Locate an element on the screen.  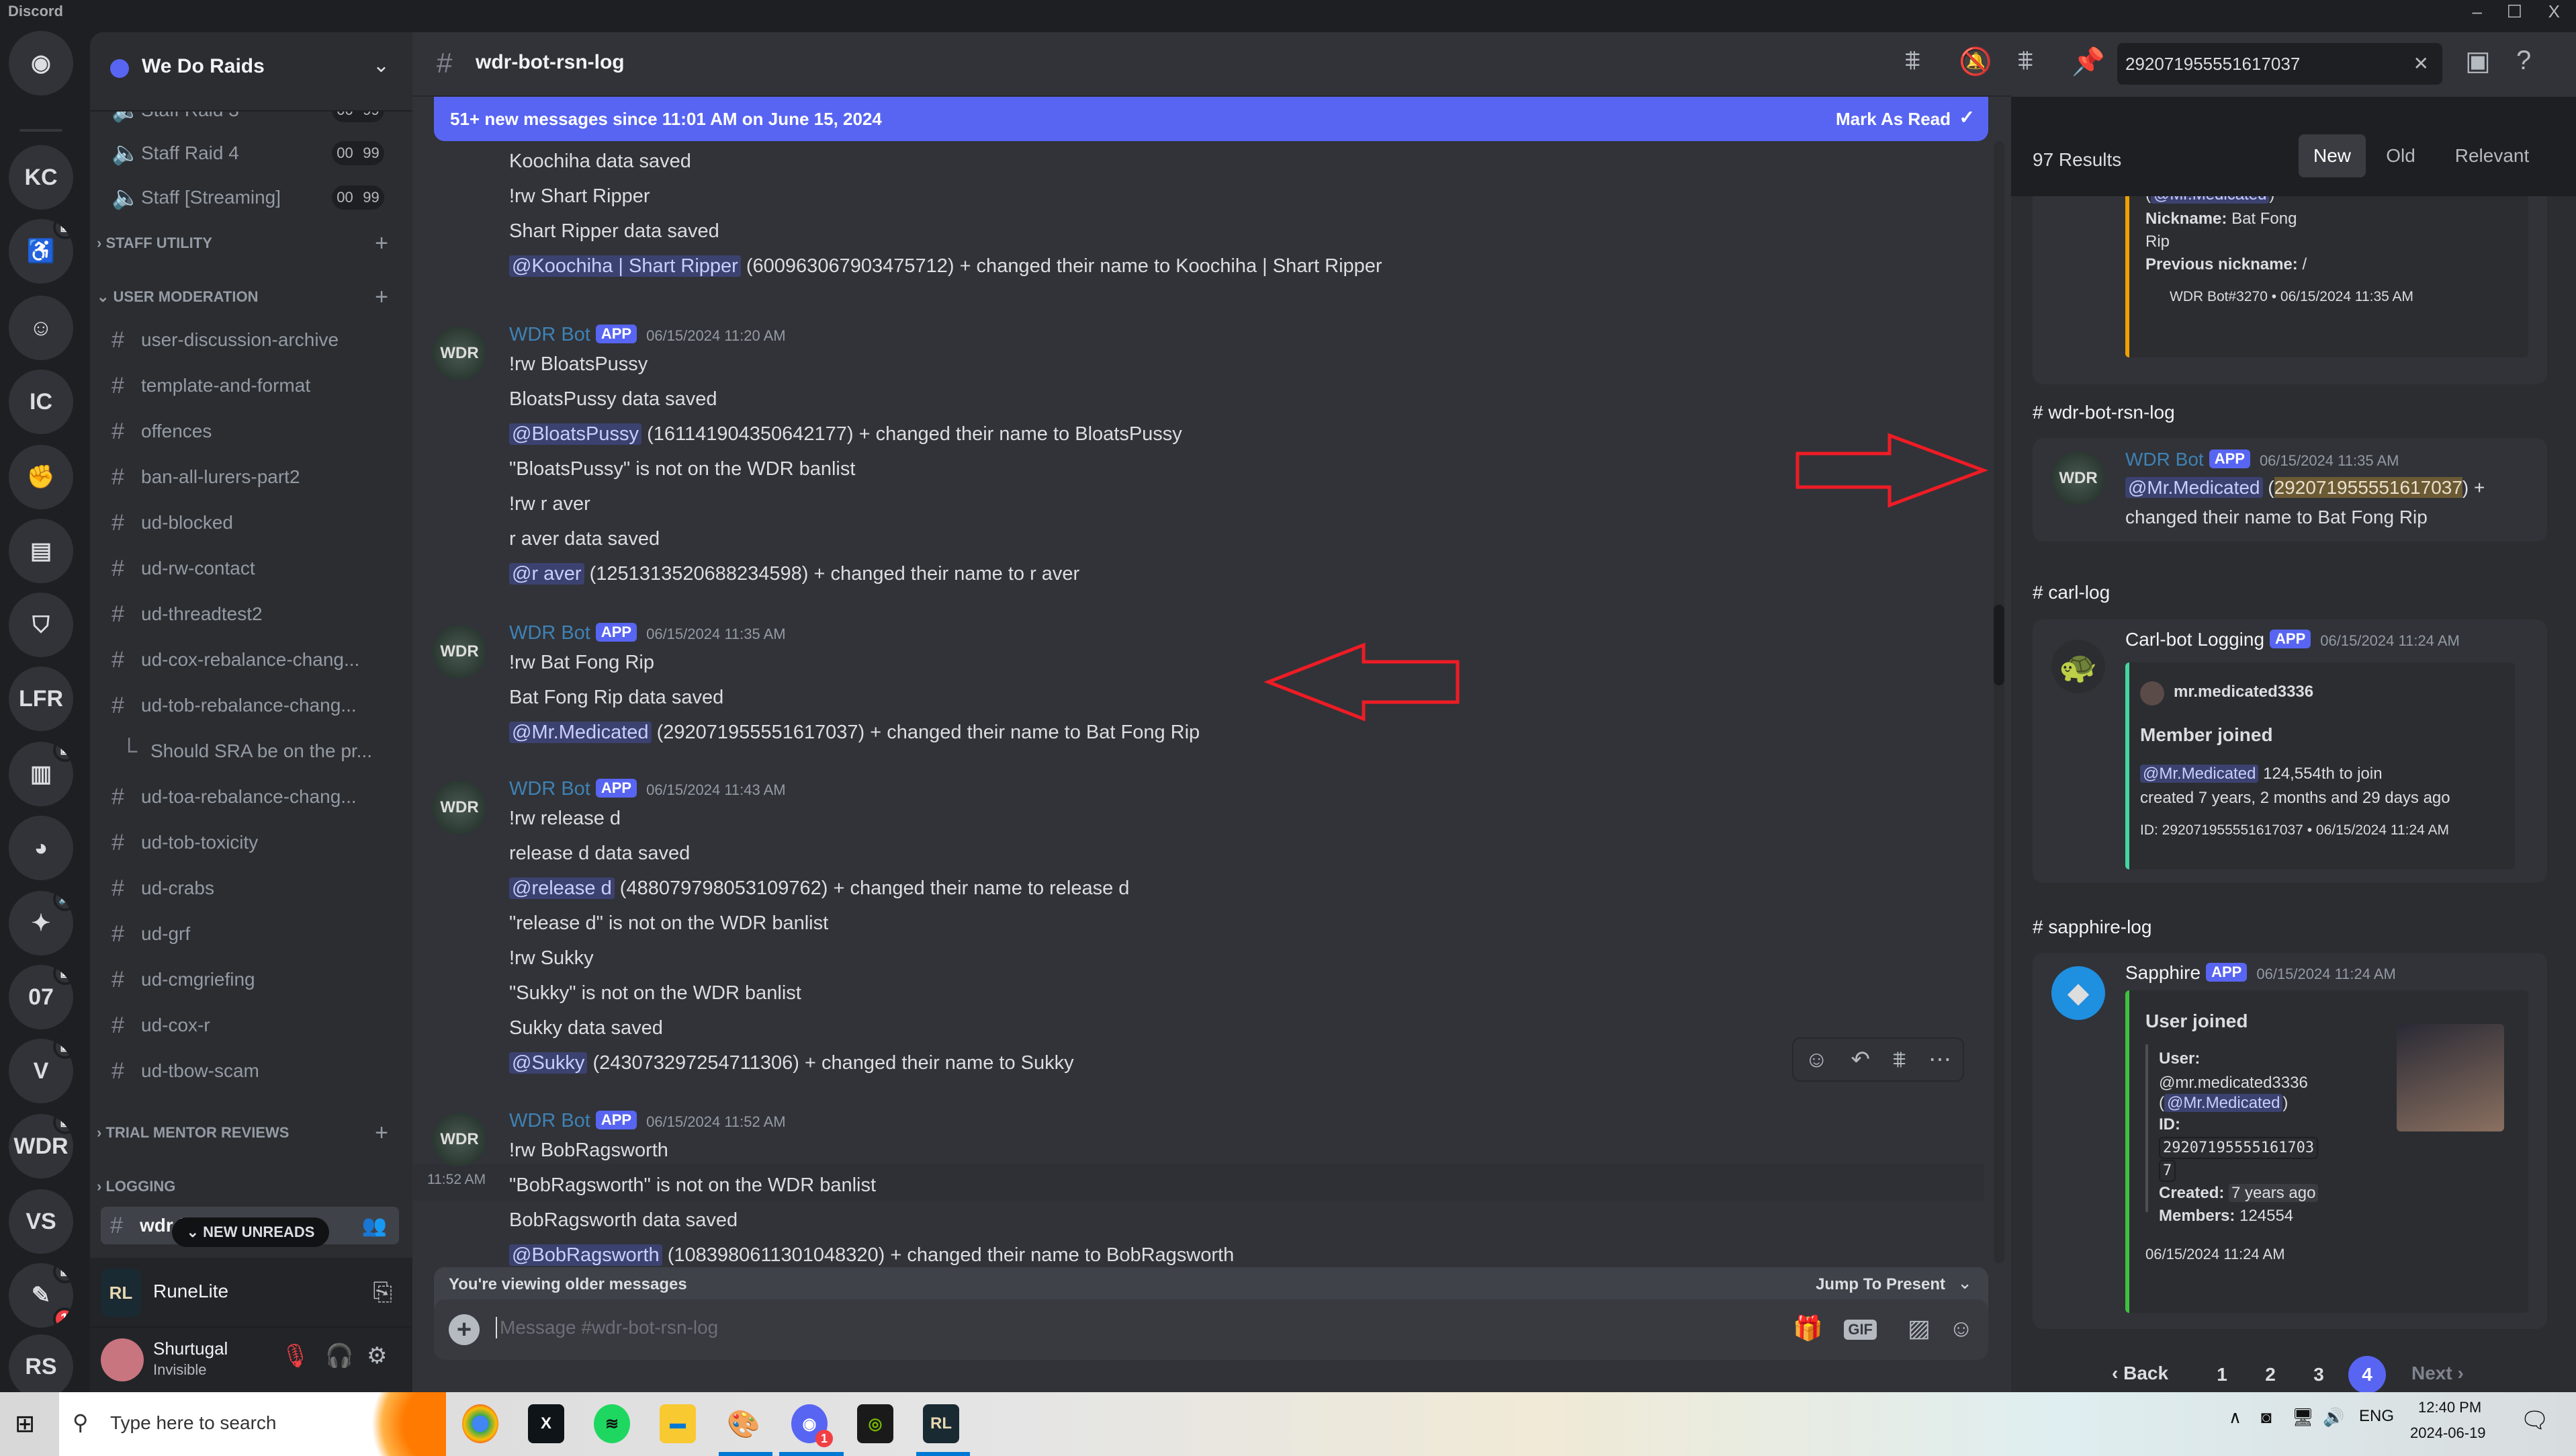
mic-muted-icon: 🎙 is located at coordinates (295, 1355).